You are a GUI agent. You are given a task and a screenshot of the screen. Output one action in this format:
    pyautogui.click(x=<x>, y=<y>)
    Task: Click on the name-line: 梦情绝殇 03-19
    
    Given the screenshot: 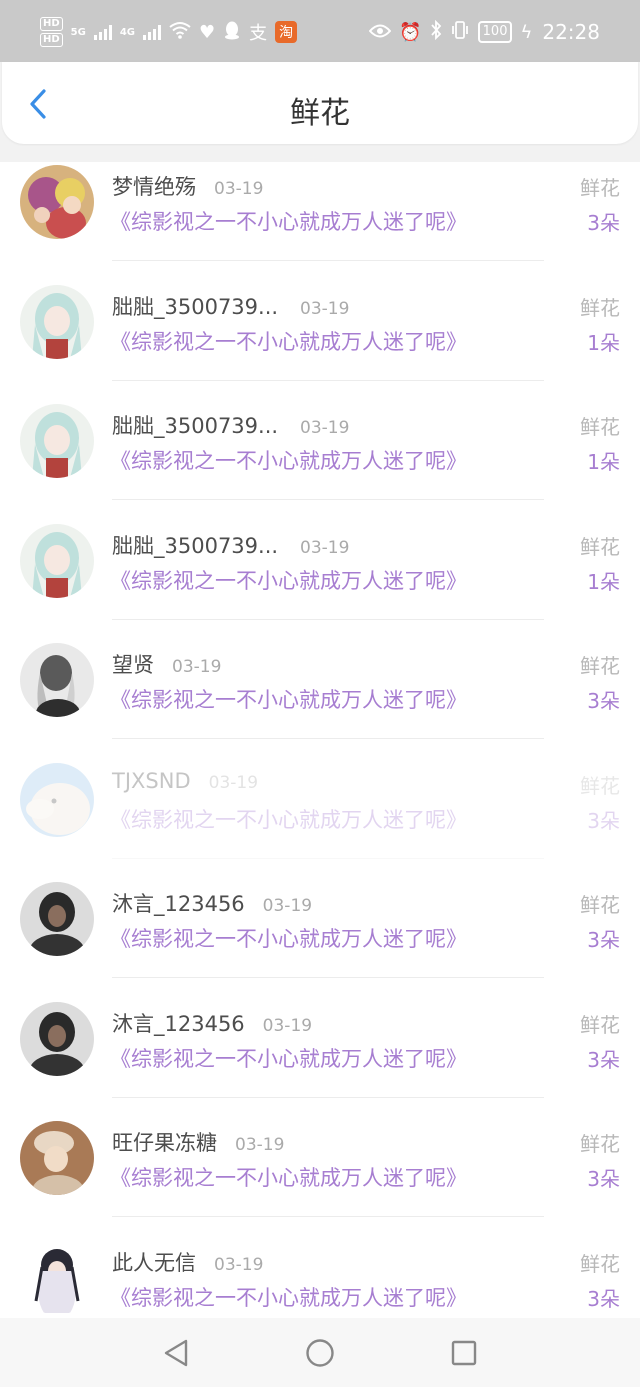 What is the action you would take?
    pyautogui.click(x=187, y=186)
    